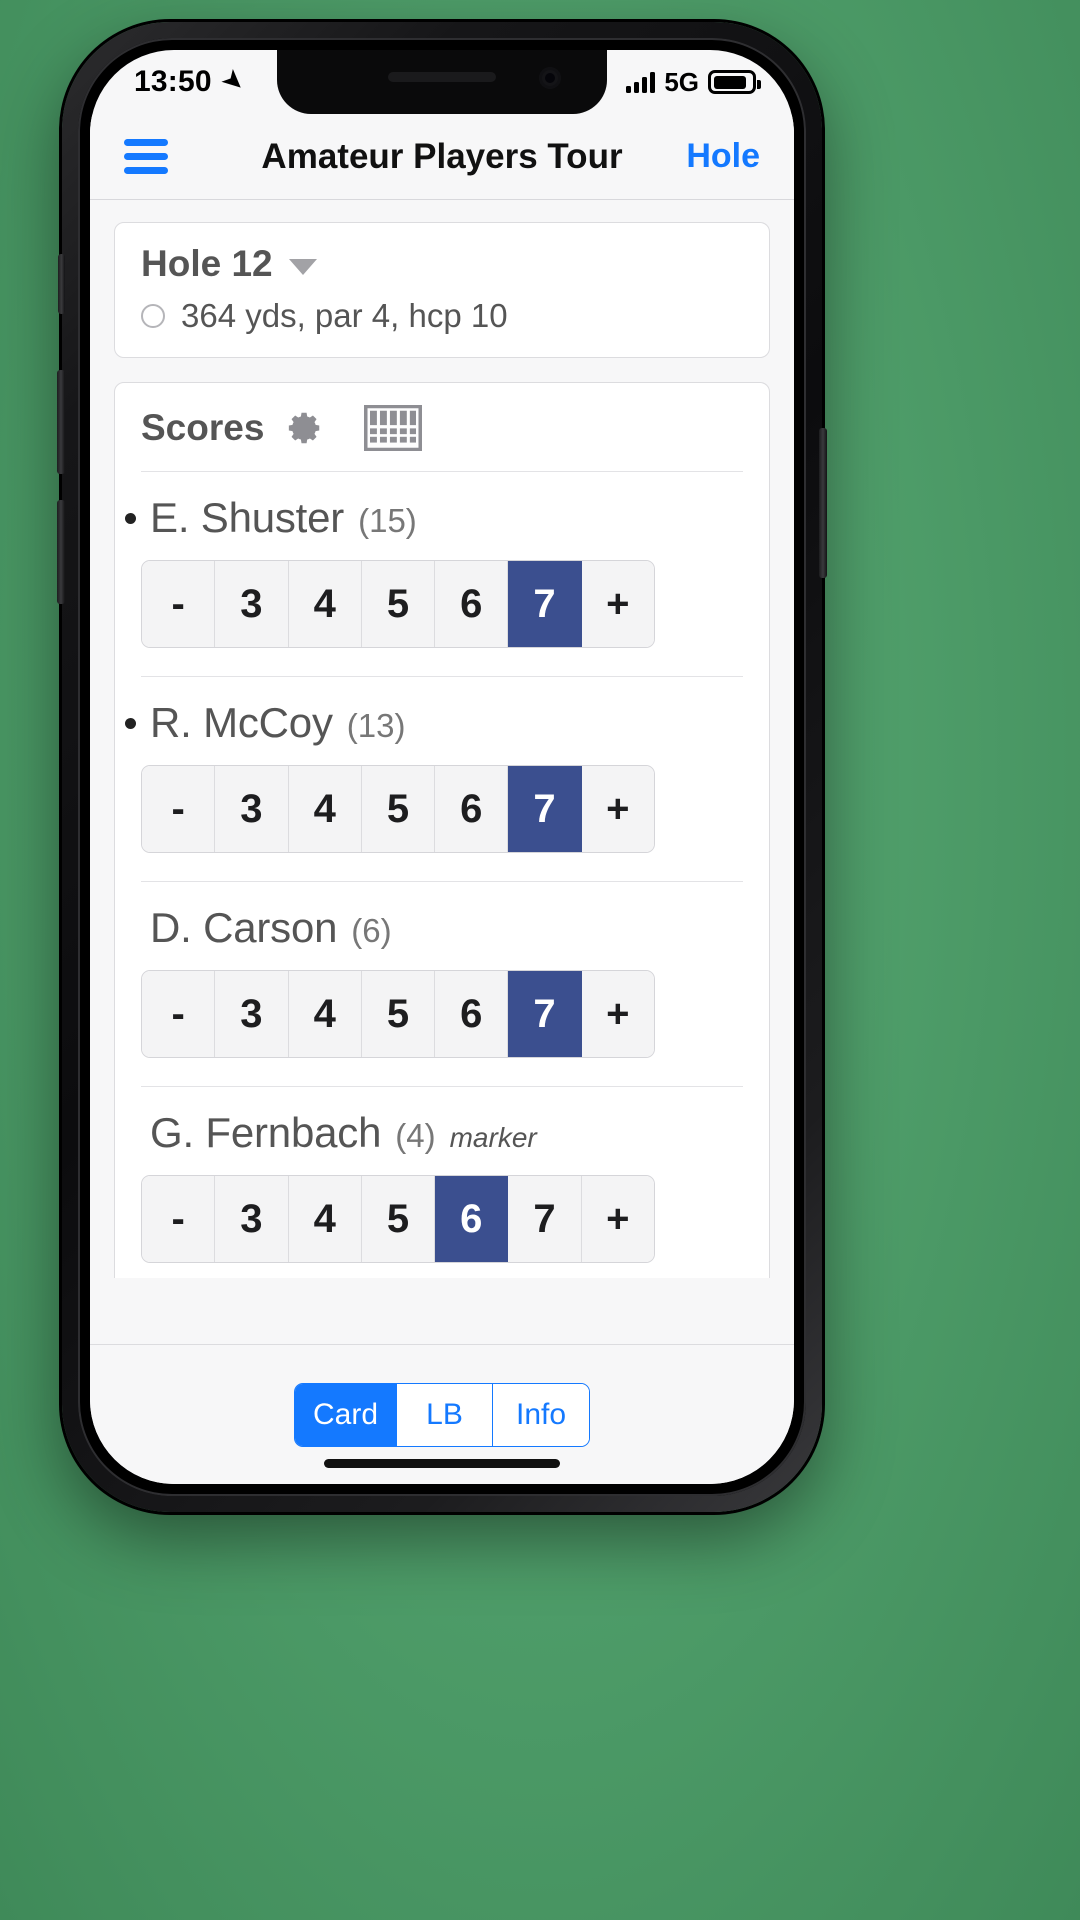 The image size is (1080, 1920). I want to click on status-time: 13:50, so click(173, 81).